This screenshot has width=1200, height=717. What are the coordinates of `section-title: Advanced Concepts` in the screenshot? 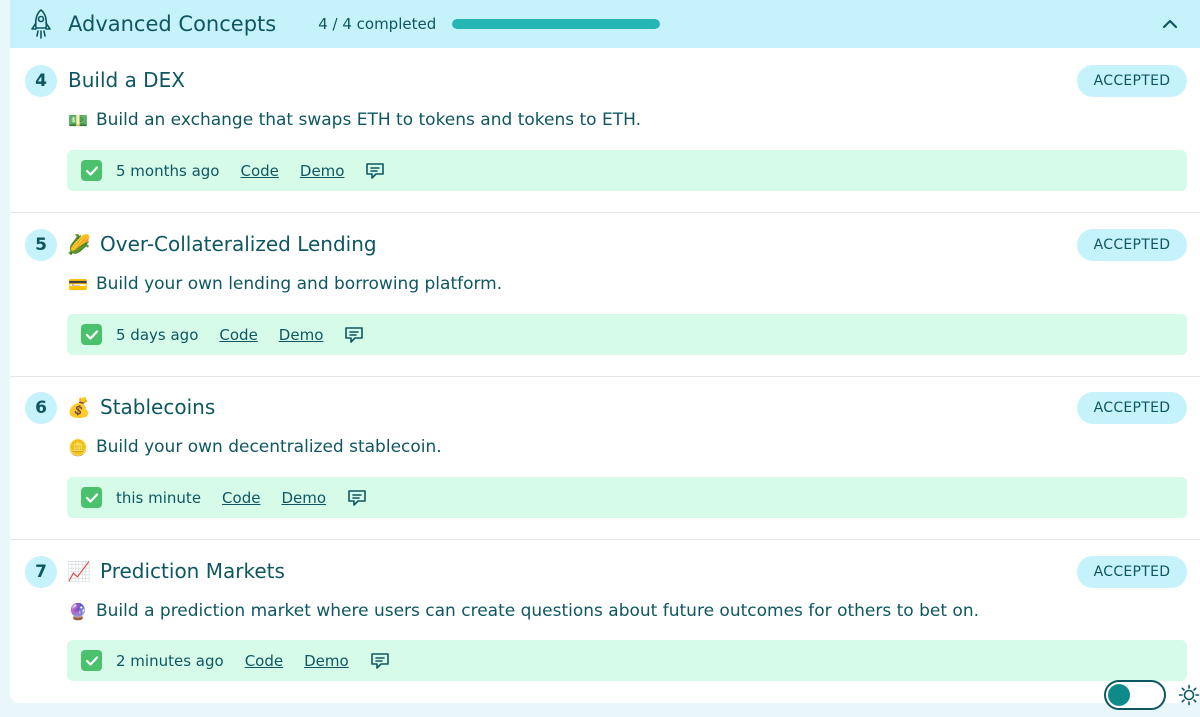 It's located at (172, 24).